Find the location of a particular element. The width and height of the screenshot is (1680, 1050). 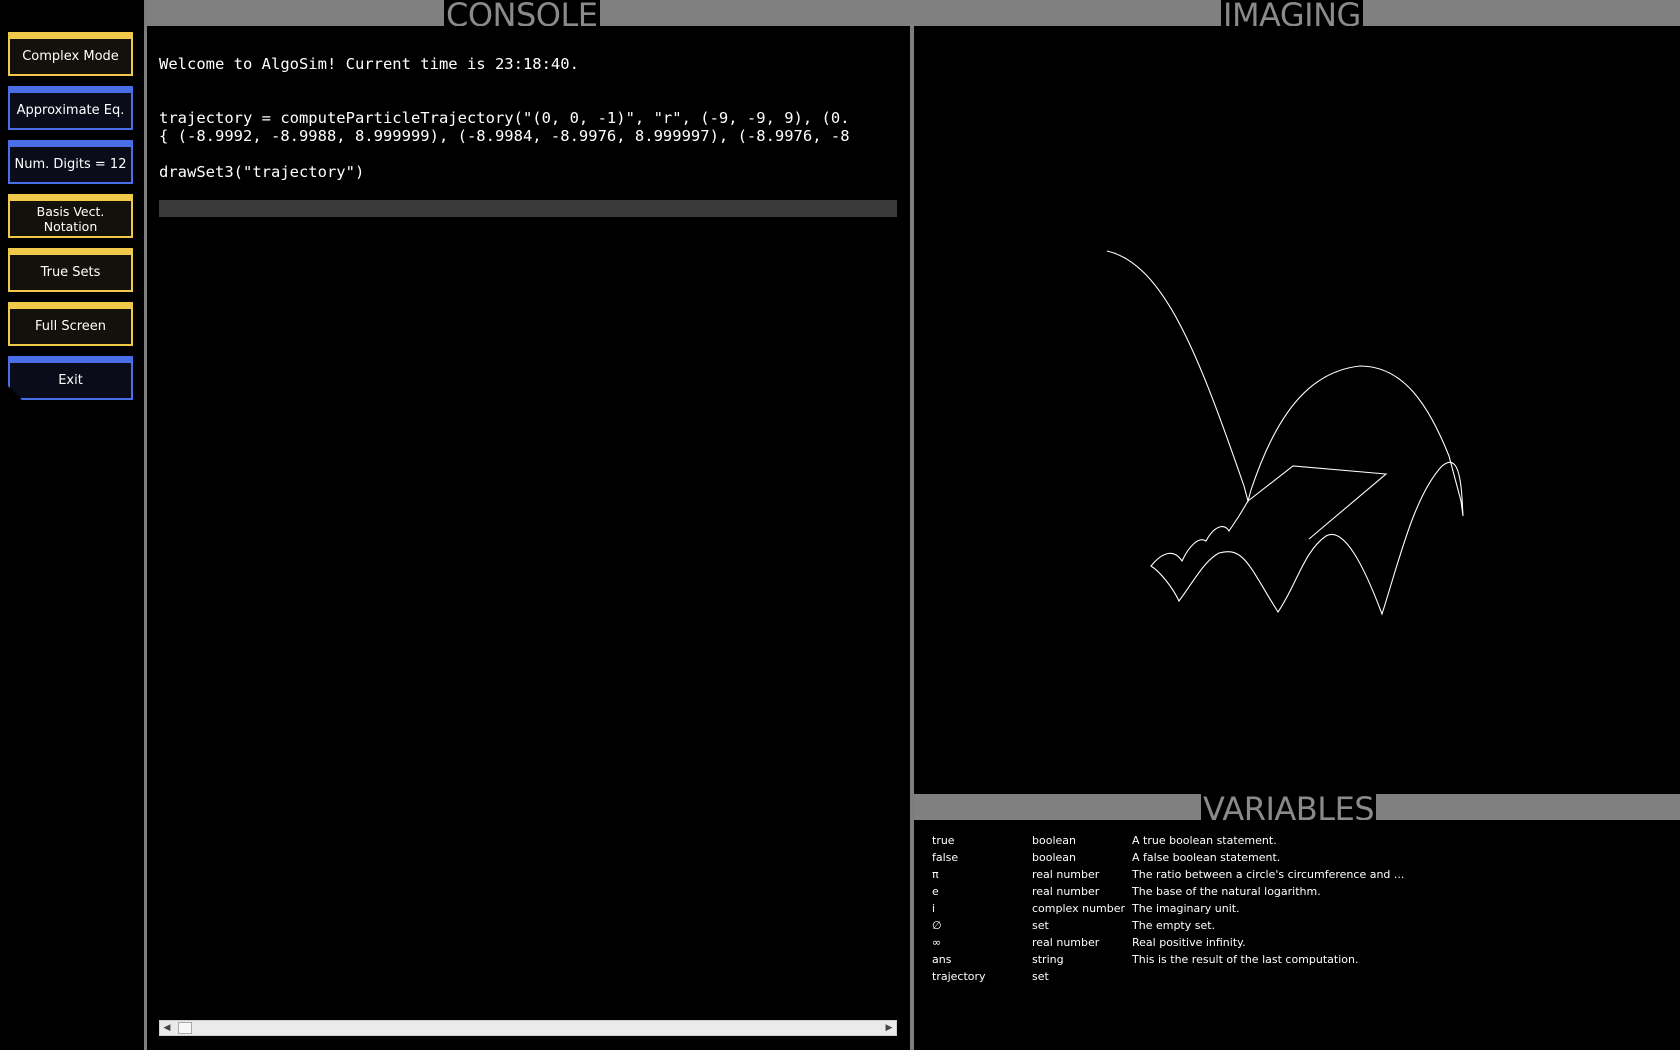

variable-description: A true boolean statement. is located at coordinates (1204, 840).